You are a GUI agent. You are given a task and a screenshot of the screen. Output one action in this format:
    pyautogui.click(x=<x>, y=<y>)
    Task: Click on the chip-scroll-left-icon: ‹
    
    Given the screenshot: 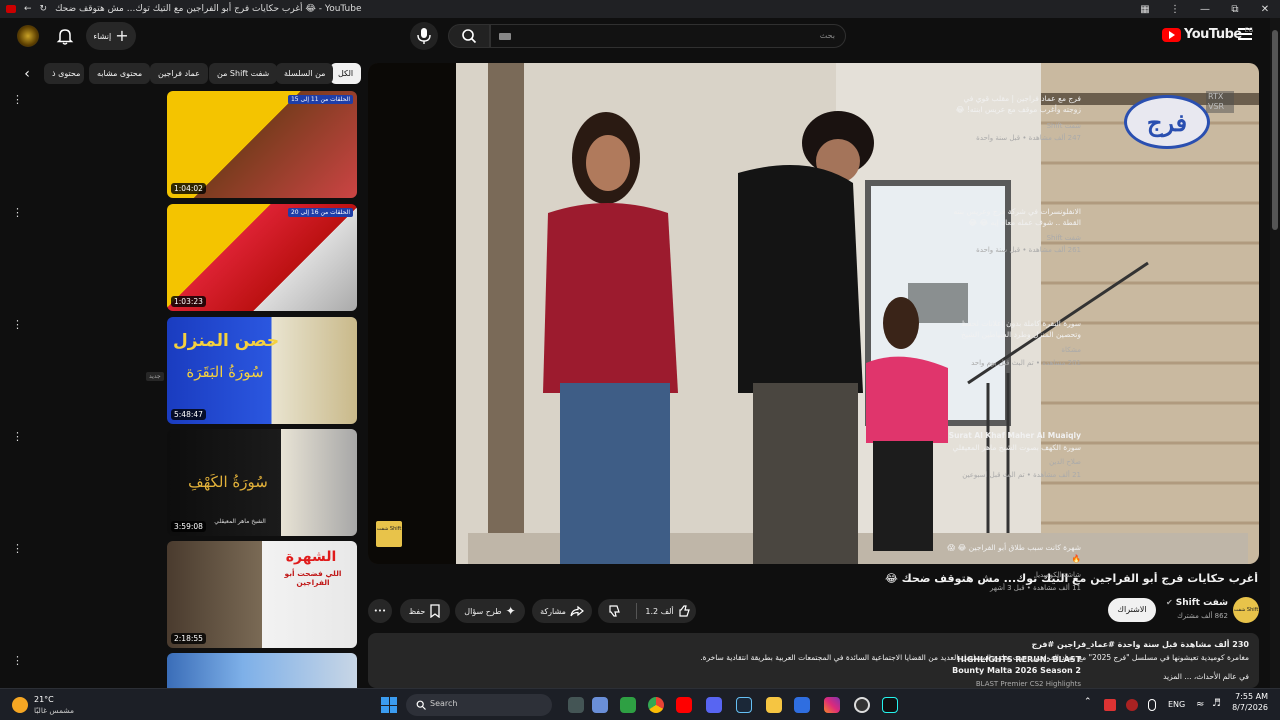 What is the action you would take?
    pyautogui.click(x=27, y=74)
    